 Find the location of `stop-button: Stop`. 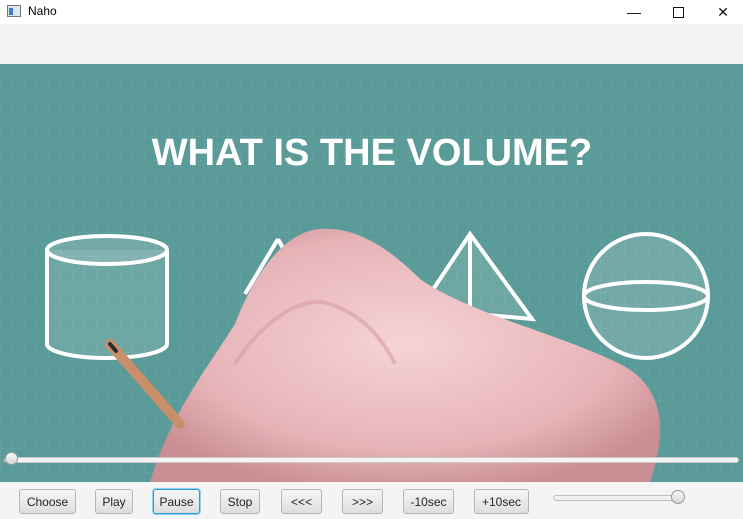

stop-button: Stop is located at coordinates (240, 501).